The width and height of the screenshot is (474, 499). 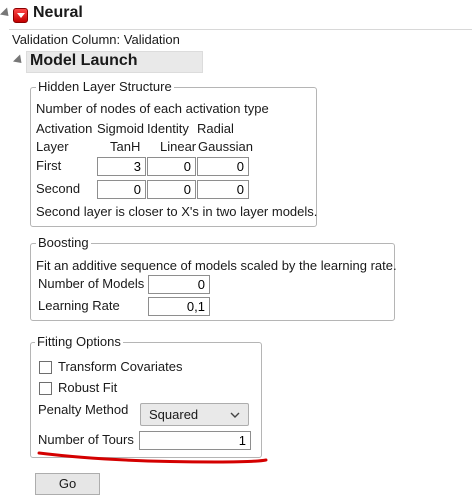 What do you see at coordinates (121, 166) in the screenshot?
I see `first-tanh-input` at bounding box center [121, 166].